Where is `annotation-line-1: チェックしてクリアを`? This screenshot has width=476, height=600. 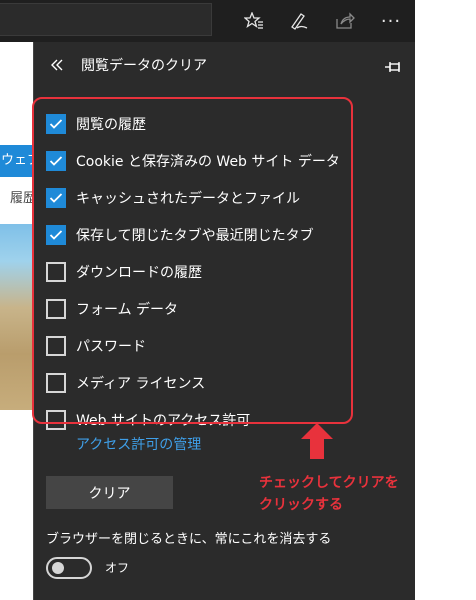
annotation-line-1: チェックしてクリアを is located at coordinates (329, 483).